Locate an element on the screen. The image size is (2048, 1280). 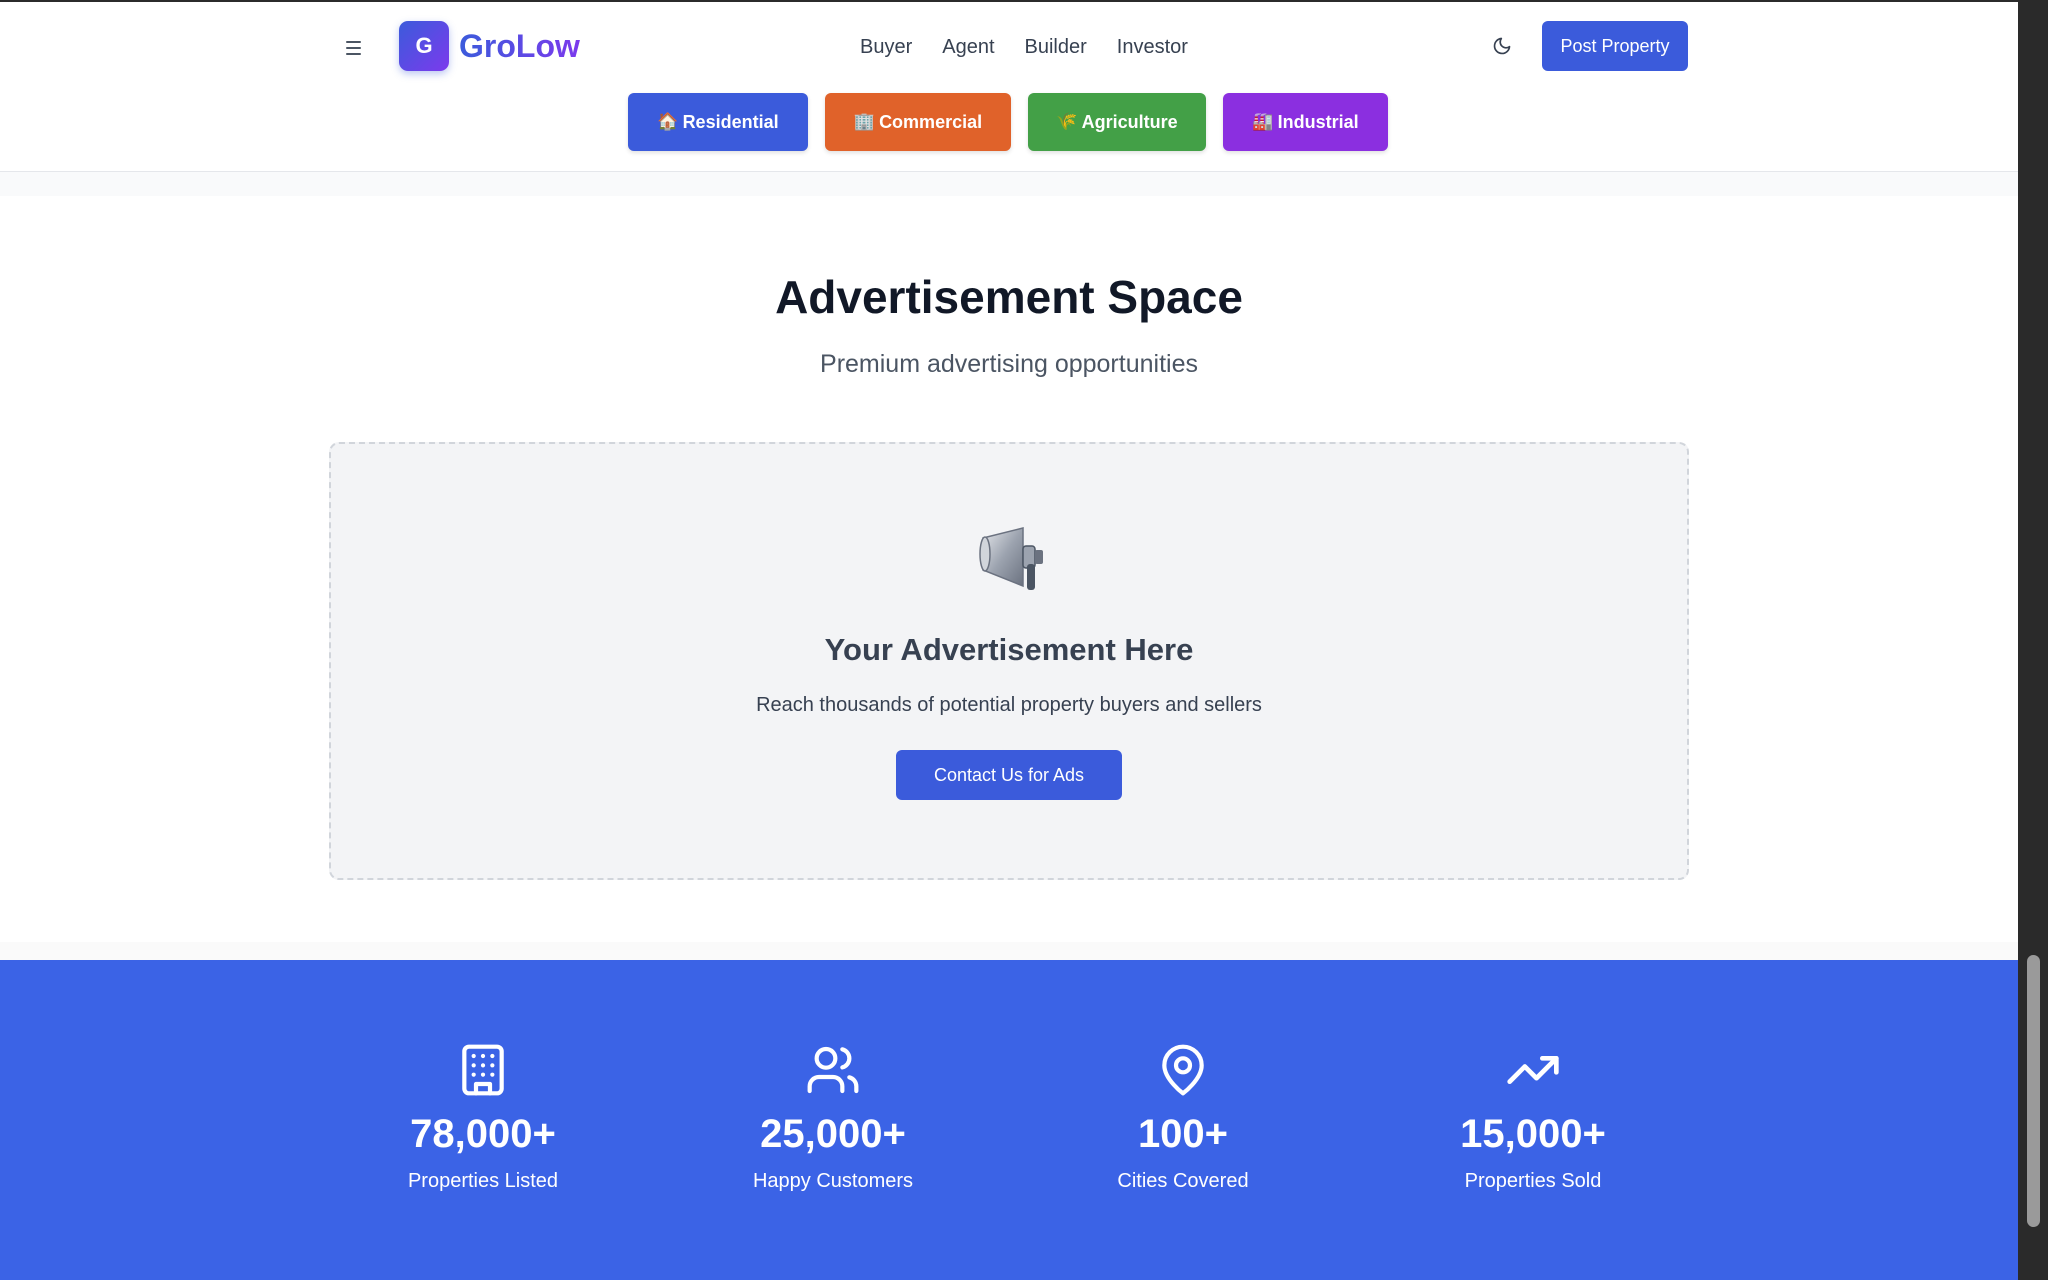
menu-button is located at coordinates (353, 48).